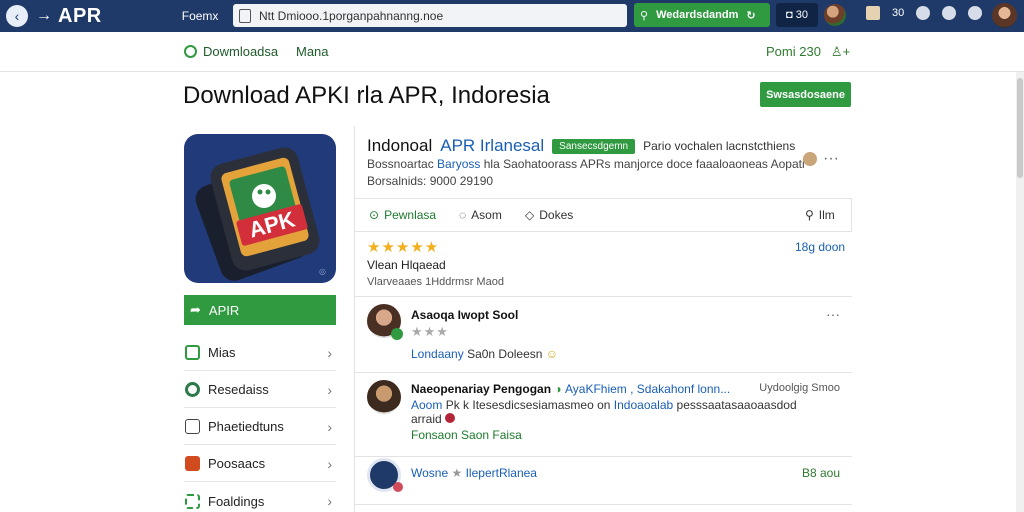 This screenshot has width=1024, height=512. I want to click on user-avatar, so click(835, 15).